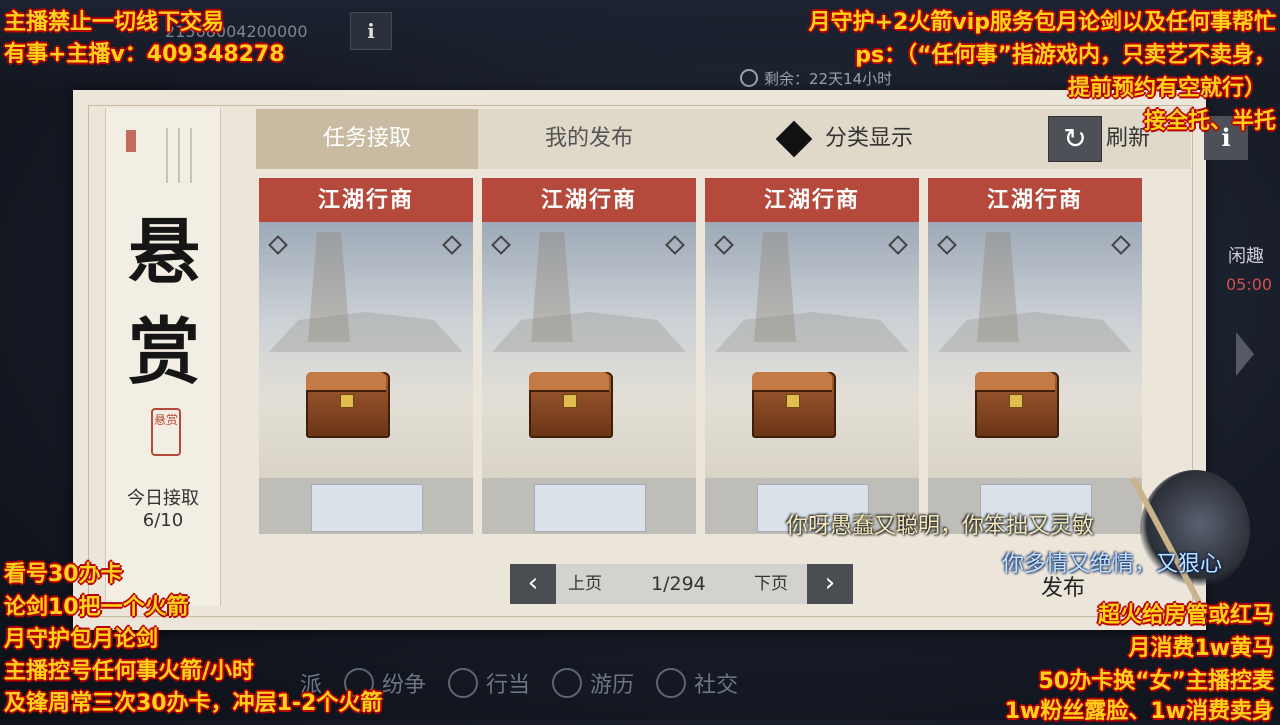  I want to click on tab-my-publish: 我的发布, so click(589, 139).